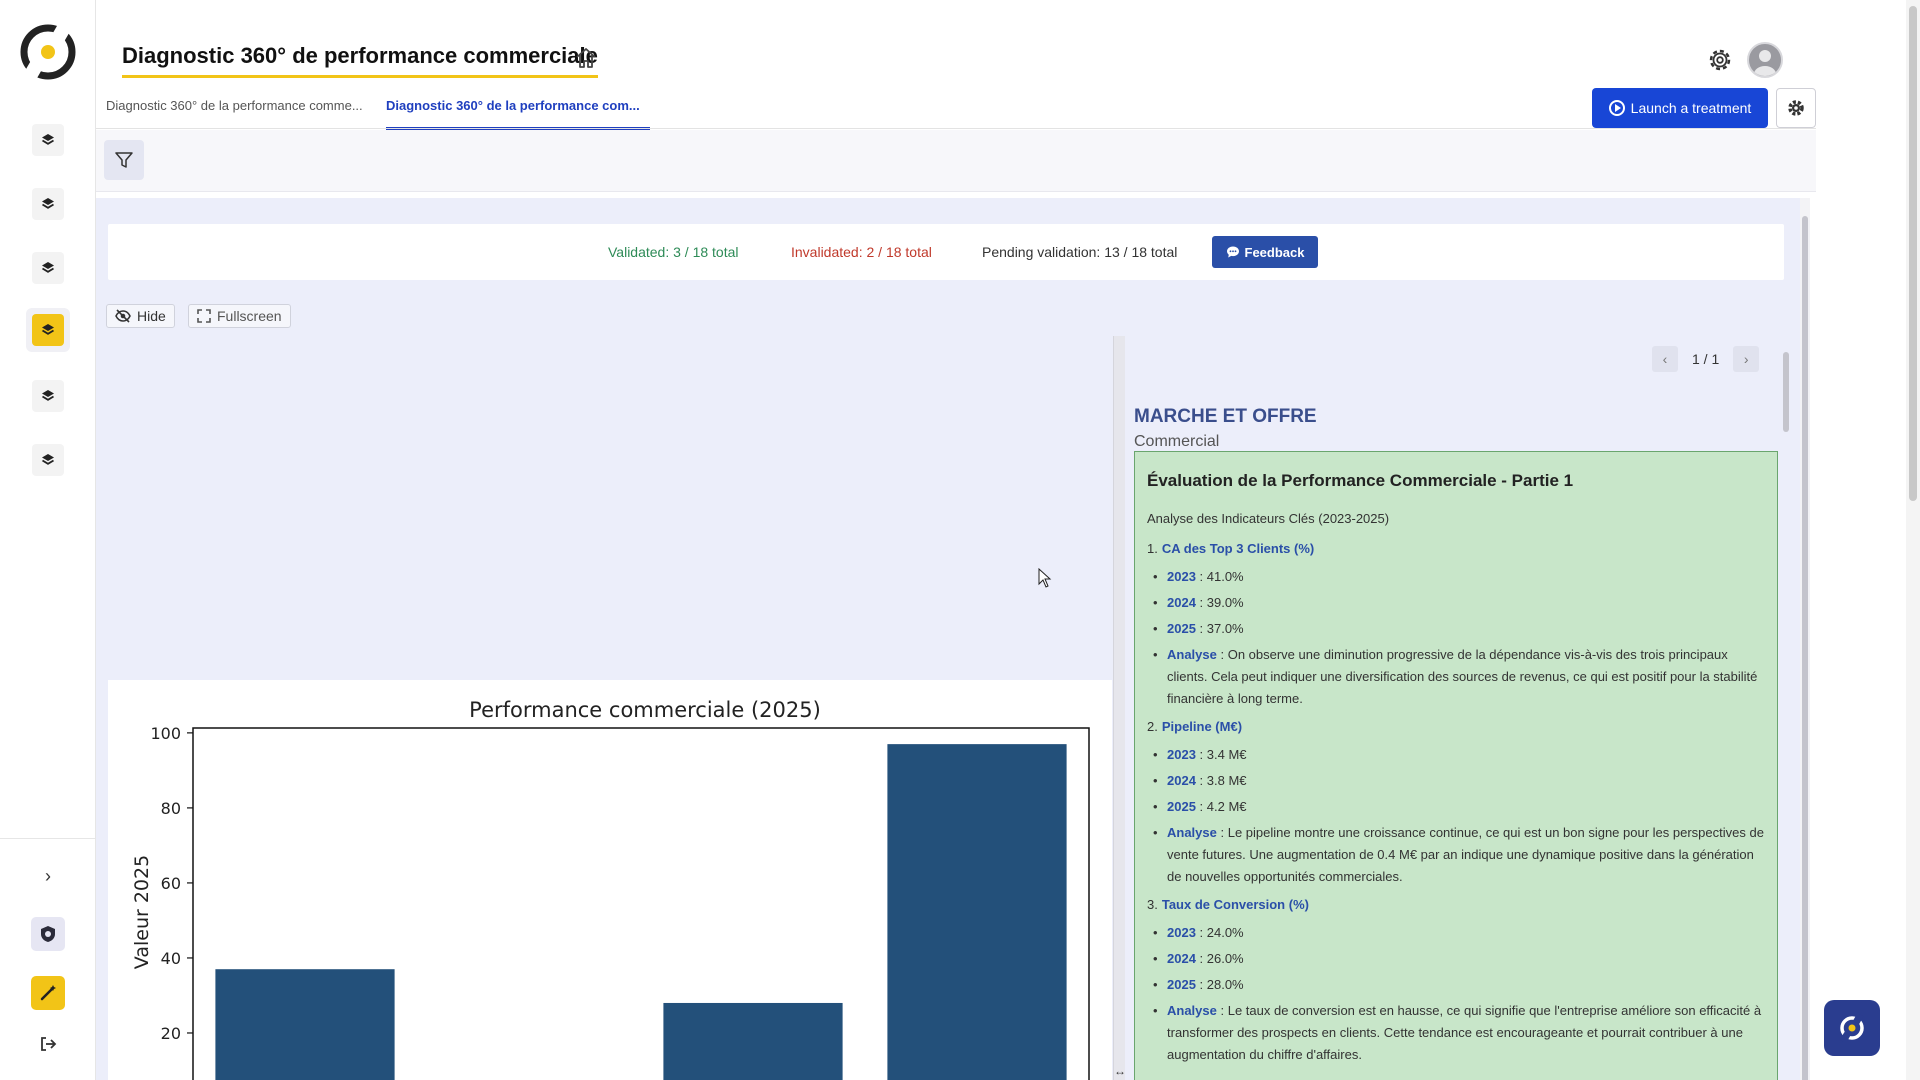 This screenshot has width=1920, height=1080. Describe the element at coordinates (1665, 359) in the screenshot. I see `prev-page-button: ‹` at that location.